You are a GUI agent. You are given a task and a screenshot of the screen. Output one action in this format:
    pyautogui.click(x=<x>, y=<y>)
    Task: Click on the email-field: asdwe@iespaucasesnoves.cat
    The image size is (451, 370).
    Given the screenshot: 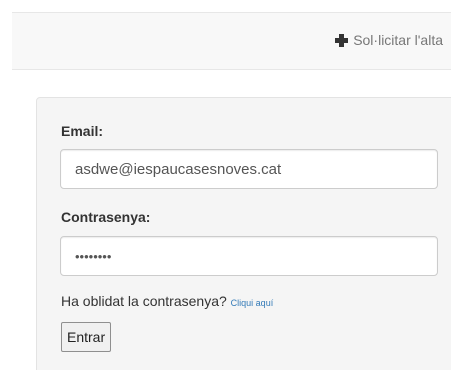 What is the action you would take?
    pyautogui.click(x=249, y=169)
    